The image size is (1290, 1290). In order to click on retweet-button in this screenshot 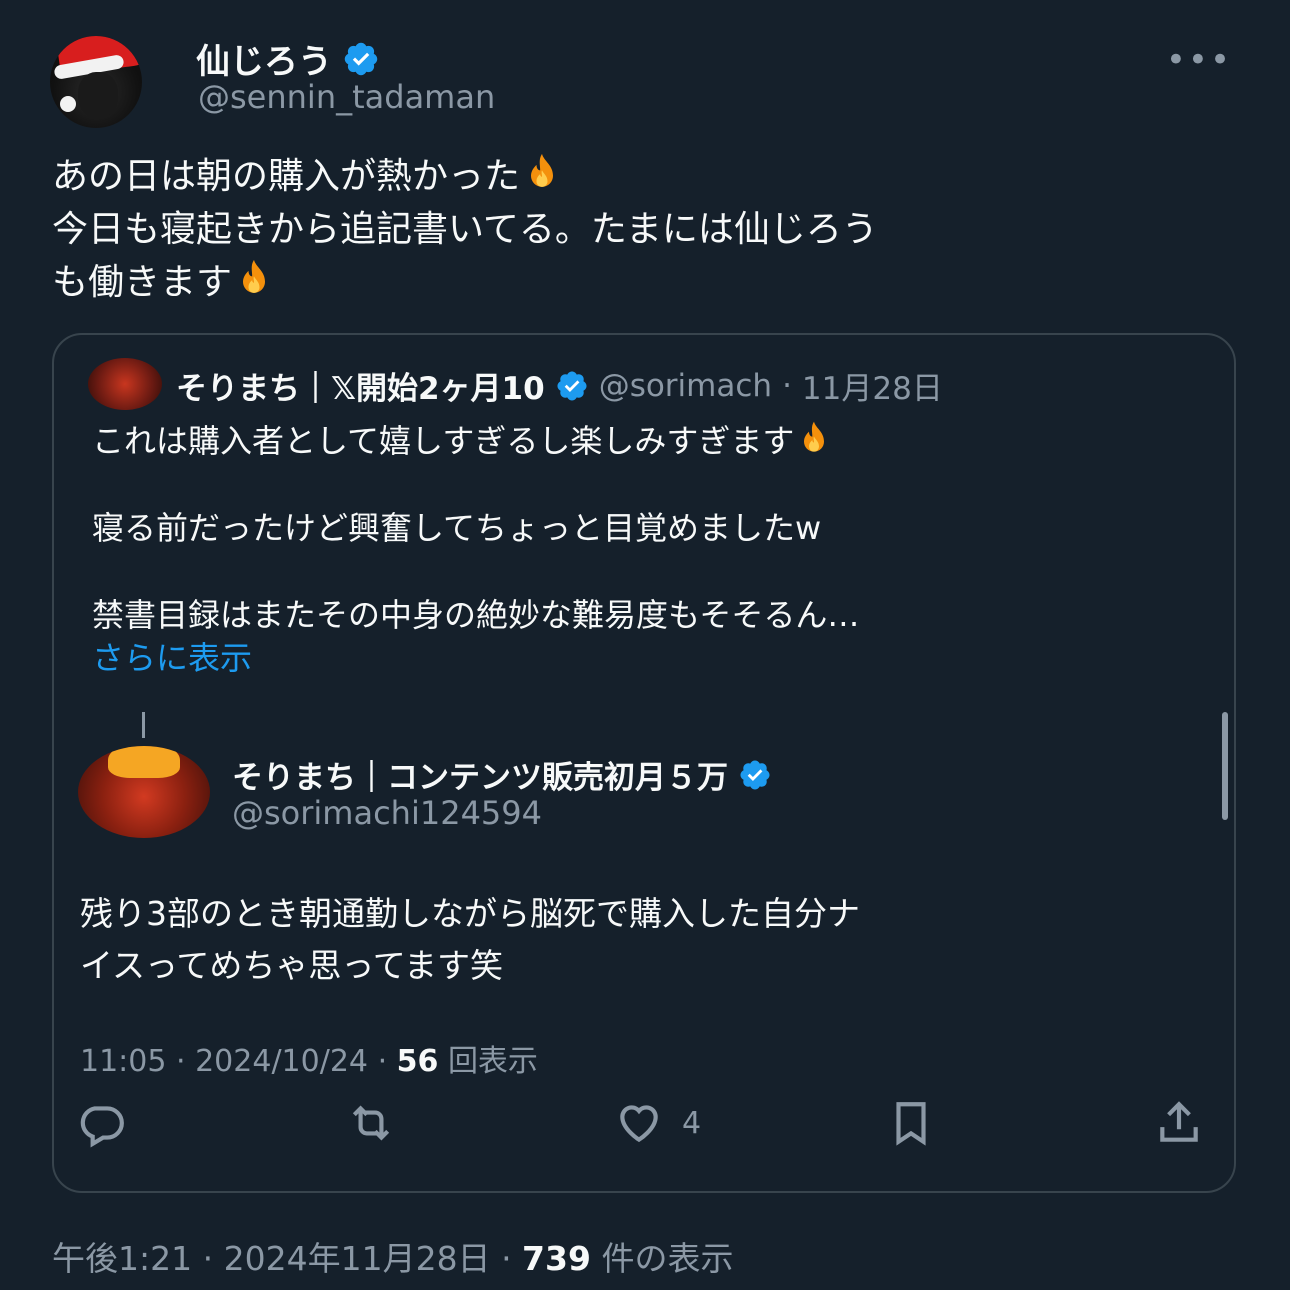, I will do `click(371, 1123)`.